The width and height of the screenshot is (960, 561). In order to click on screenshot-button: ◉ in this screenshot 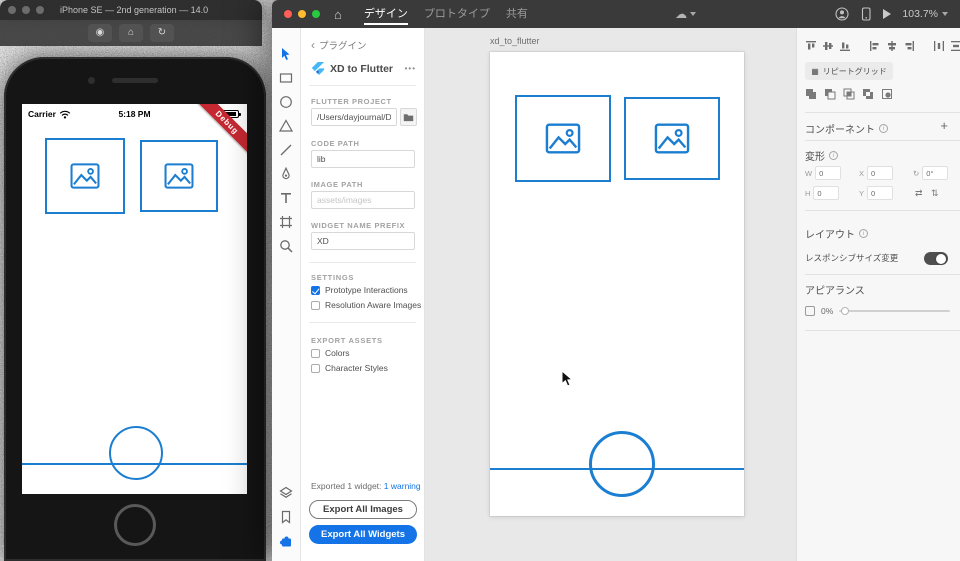, I will do `click(100, 33)`.